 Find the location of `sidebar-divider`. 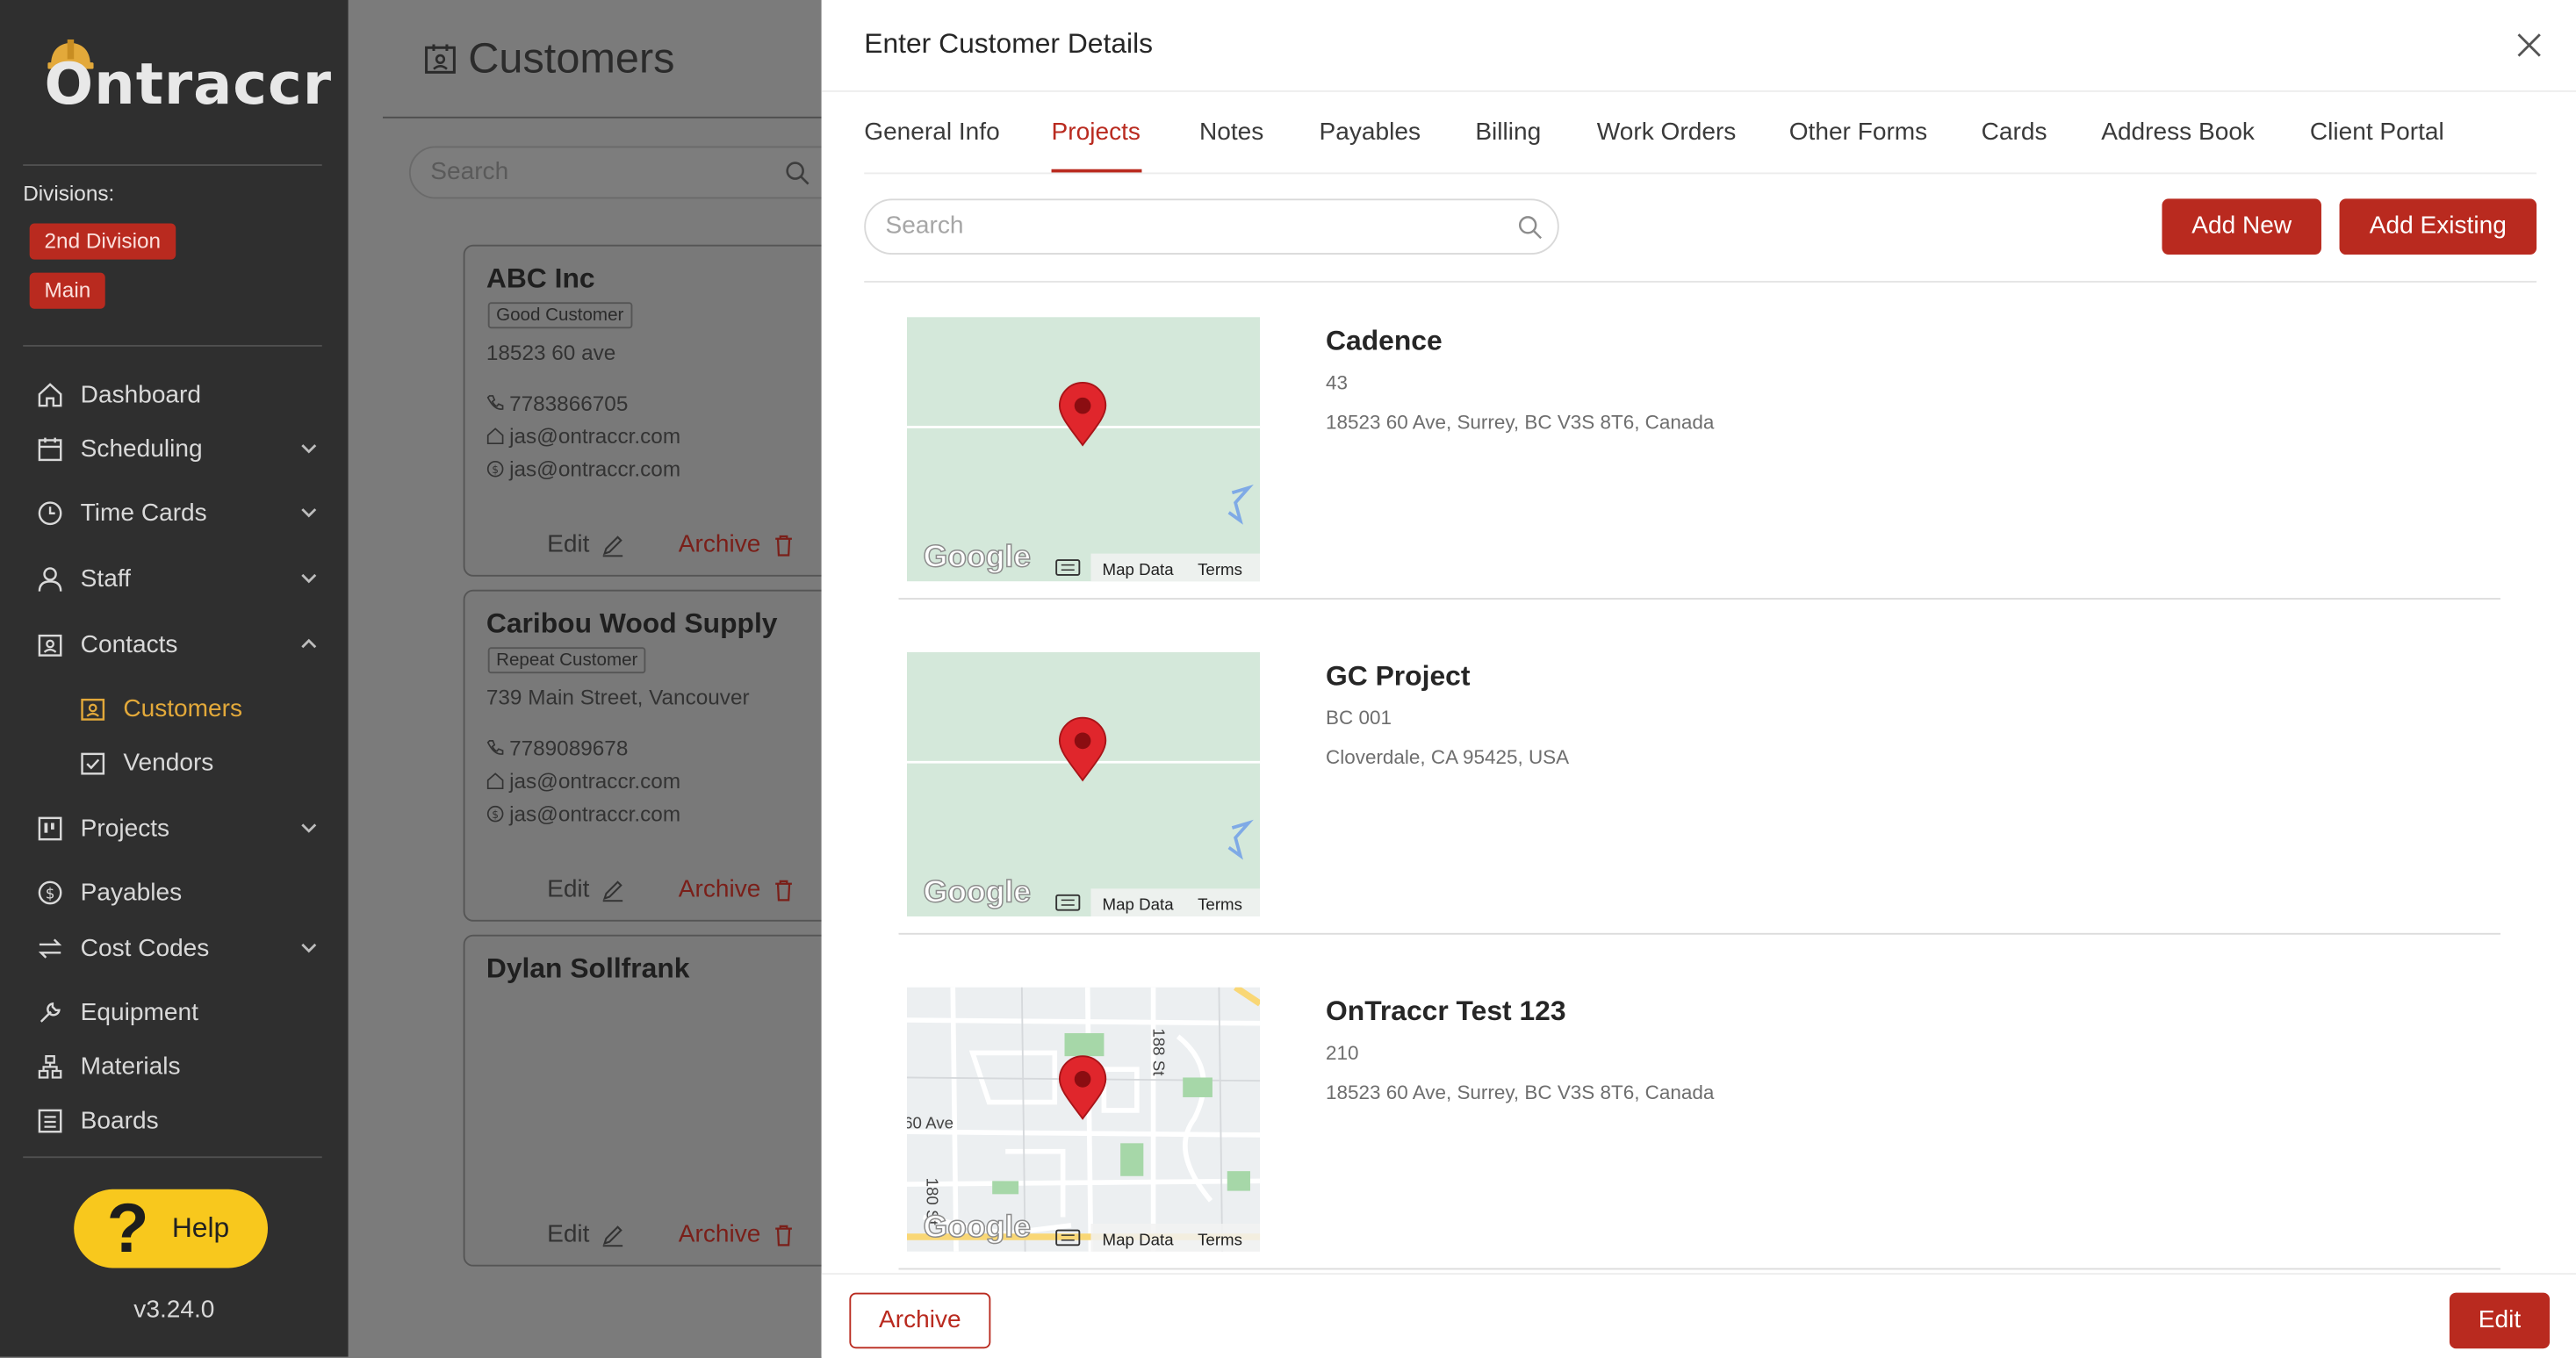

sidebar-divider is located at coordinates (172, 1157).